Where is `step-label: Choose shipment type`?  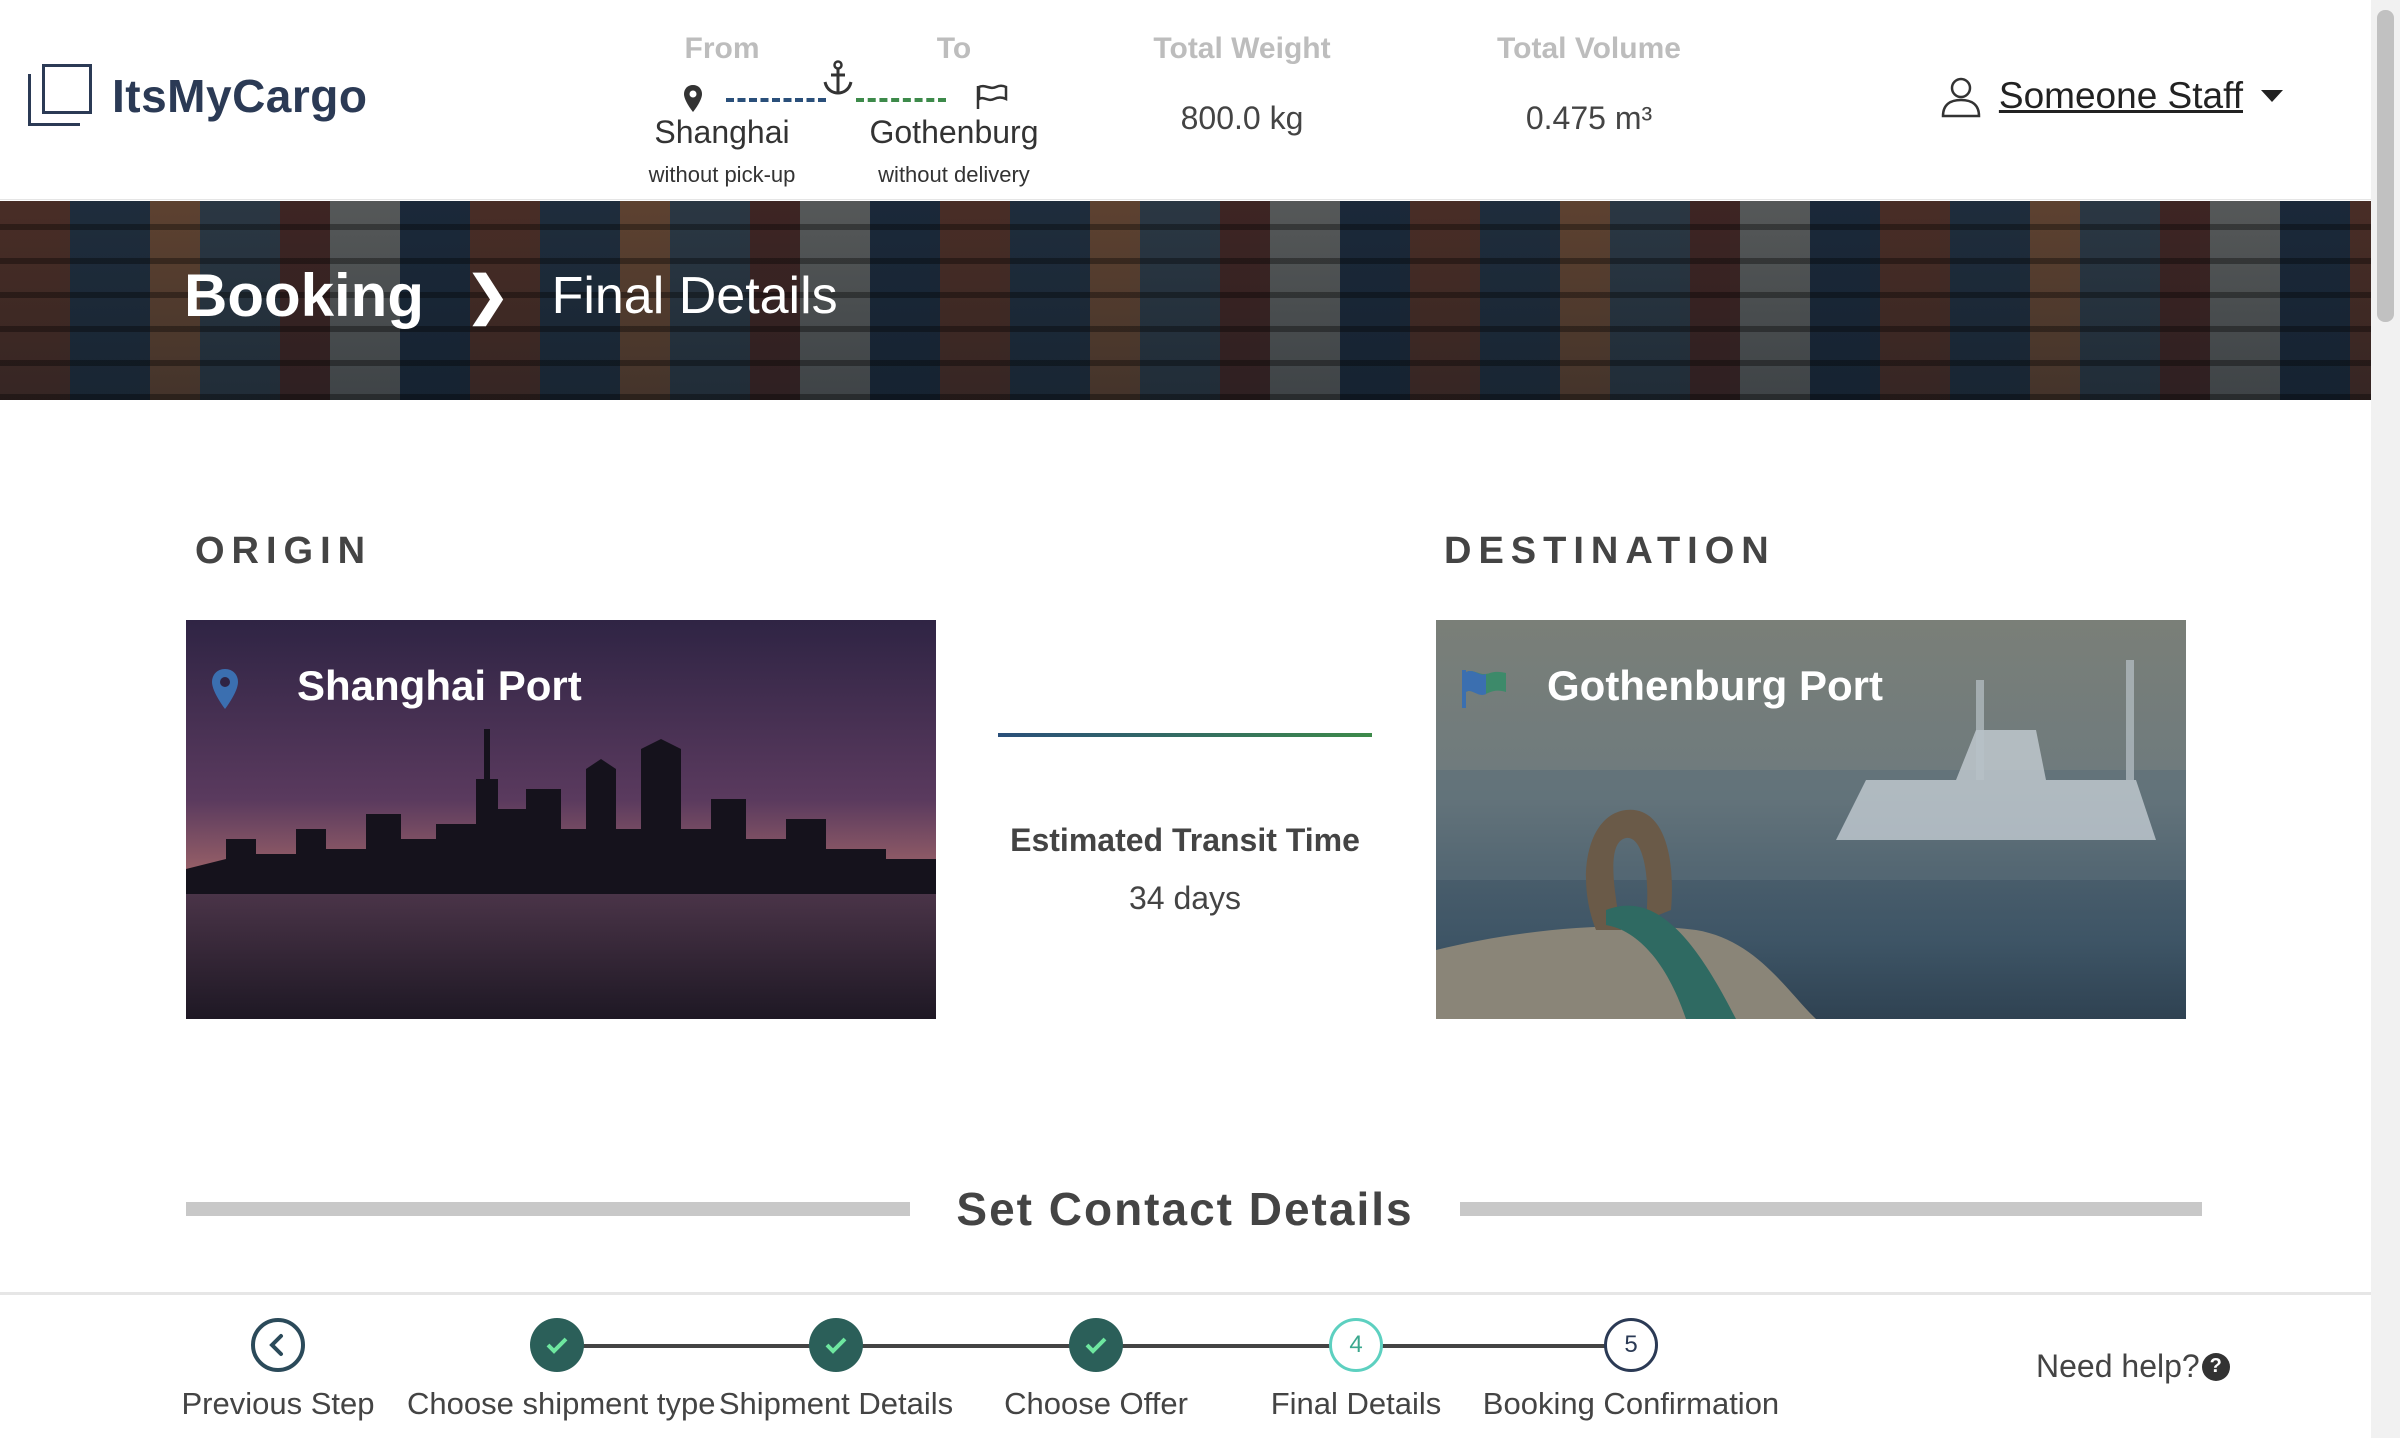
step-label: Choose shipment type is located at coordinates (561, 1403).